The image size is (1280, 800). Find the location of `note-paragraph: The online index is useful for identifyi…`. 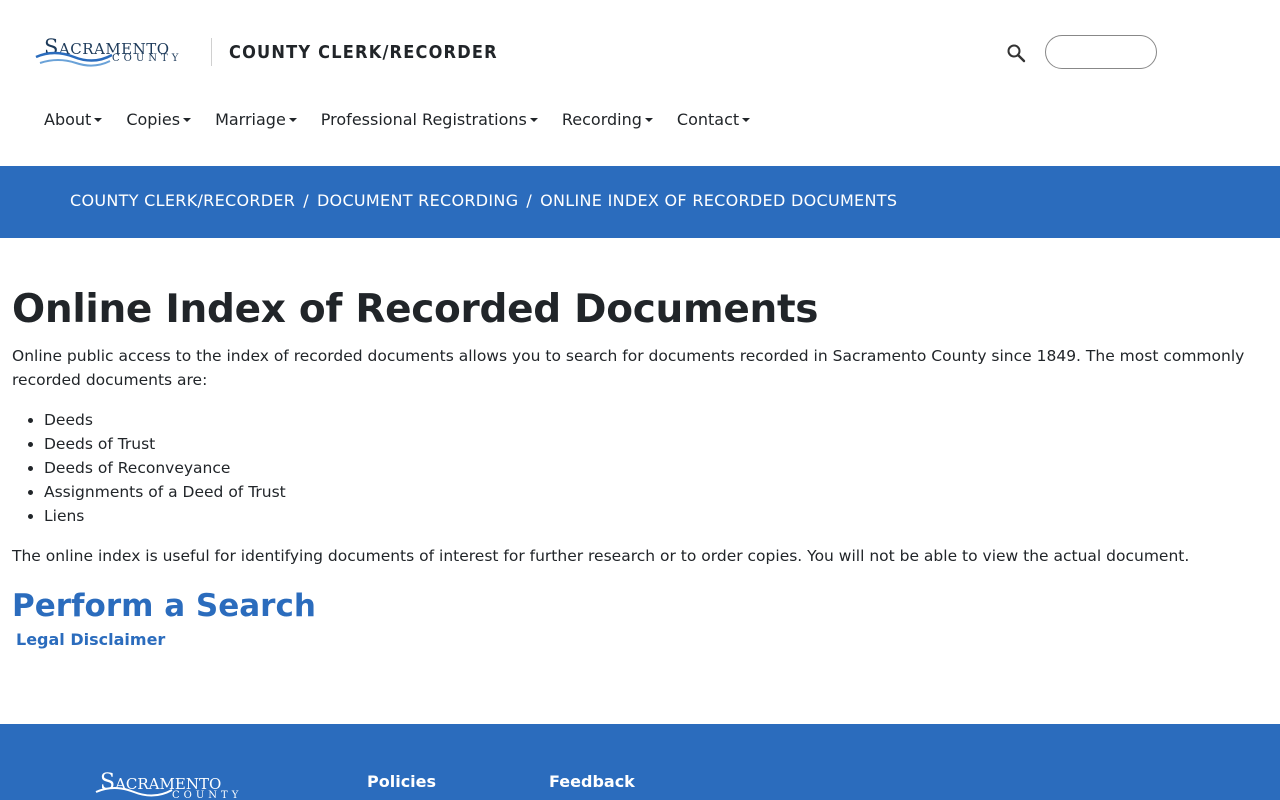

note-paragraph: The online index is useful for identifyi… is located at coordinates (601, 556).